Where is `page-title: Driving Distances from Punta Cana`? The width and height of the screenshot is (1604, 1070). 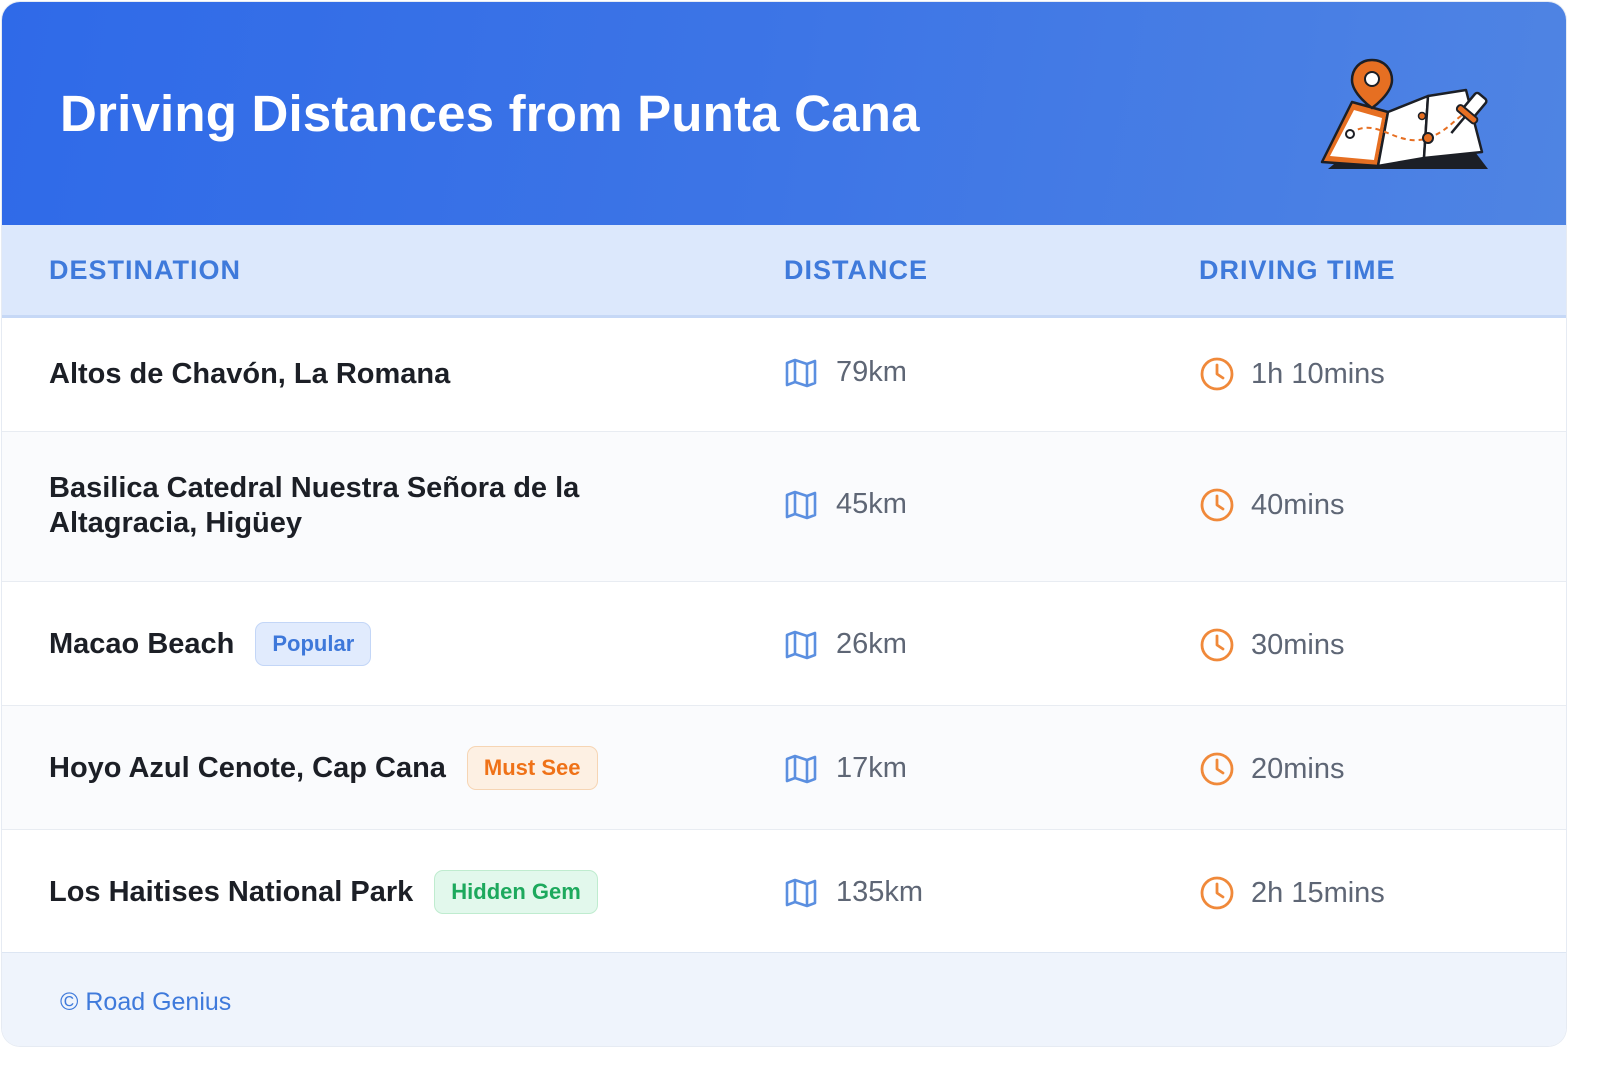
page-title: Driving Distances from Punta Cana is located at coordinates (490, 113).